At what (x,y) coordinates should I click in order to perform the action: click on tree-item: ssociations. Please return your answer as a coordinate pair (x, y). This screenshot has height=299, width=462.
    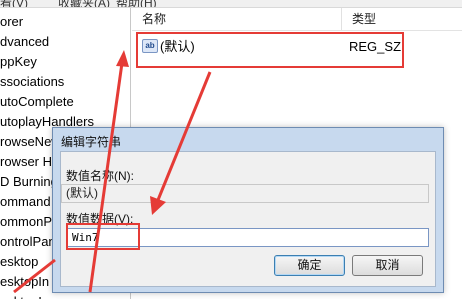
    Looking at the image, I should click on (32, 82).